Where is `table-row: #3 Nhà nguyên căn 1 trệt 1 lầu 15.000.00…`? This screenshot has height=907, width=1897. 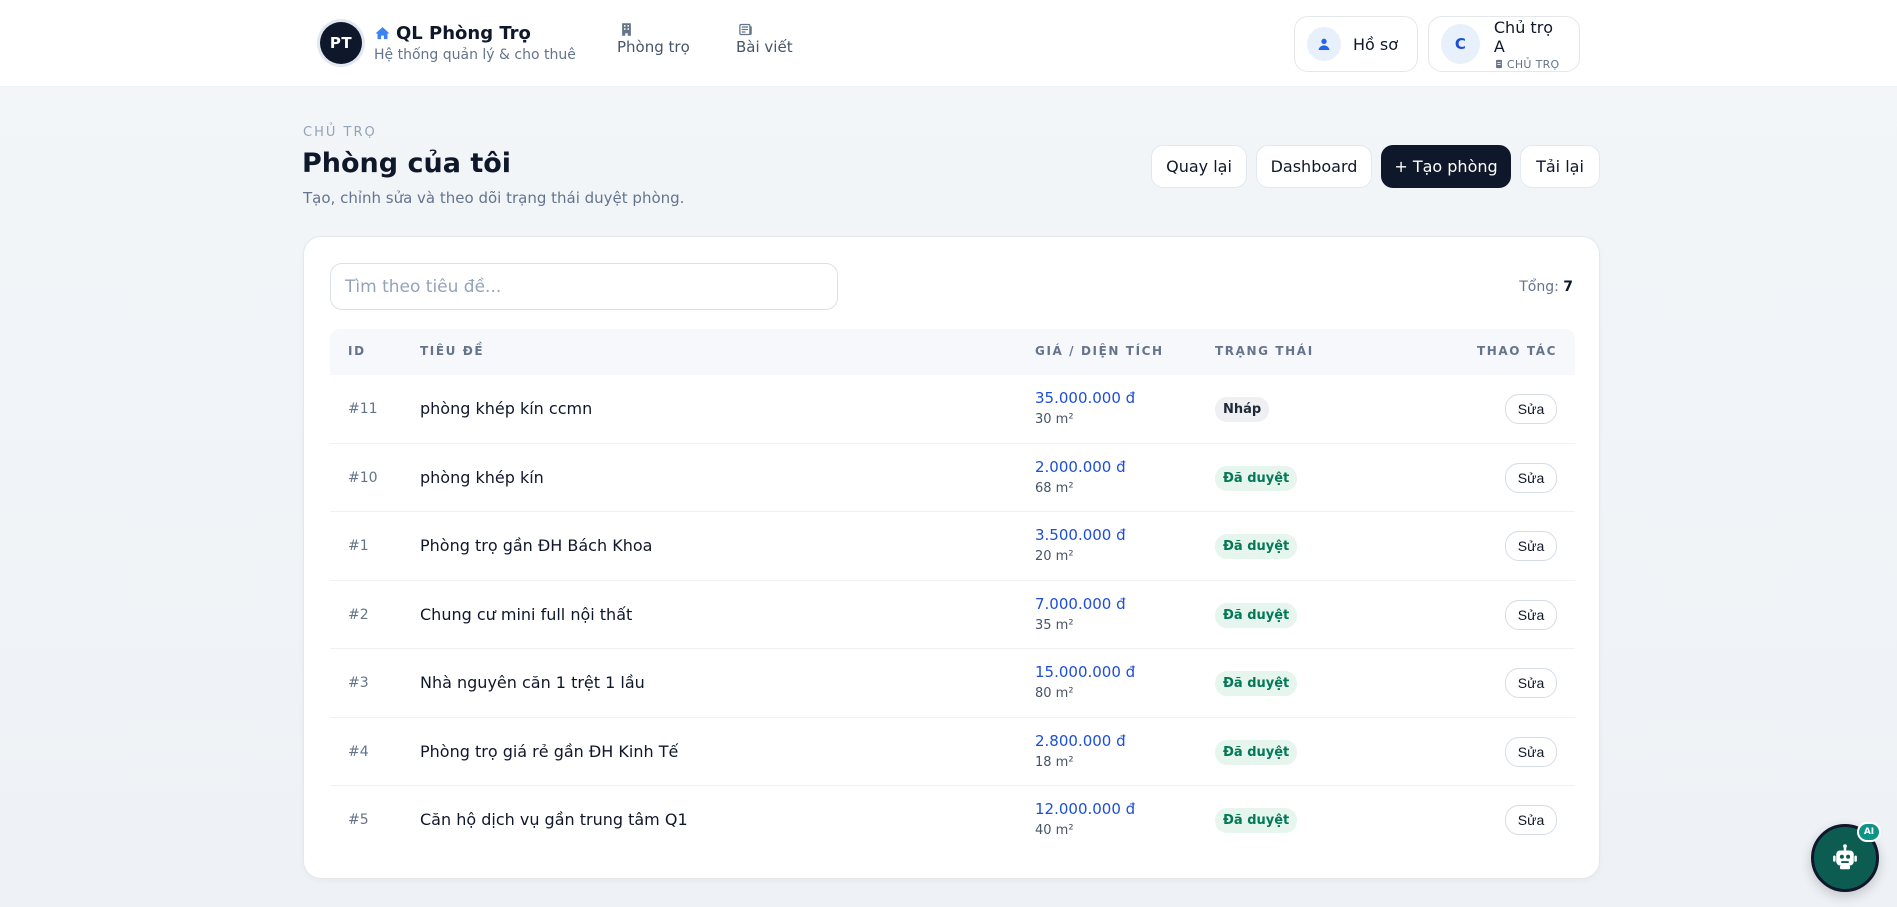
table-row: #3 Nhà nguyên căn 1 trệt 1 lầu 15.000.00… is located at coordinates (952, 683).